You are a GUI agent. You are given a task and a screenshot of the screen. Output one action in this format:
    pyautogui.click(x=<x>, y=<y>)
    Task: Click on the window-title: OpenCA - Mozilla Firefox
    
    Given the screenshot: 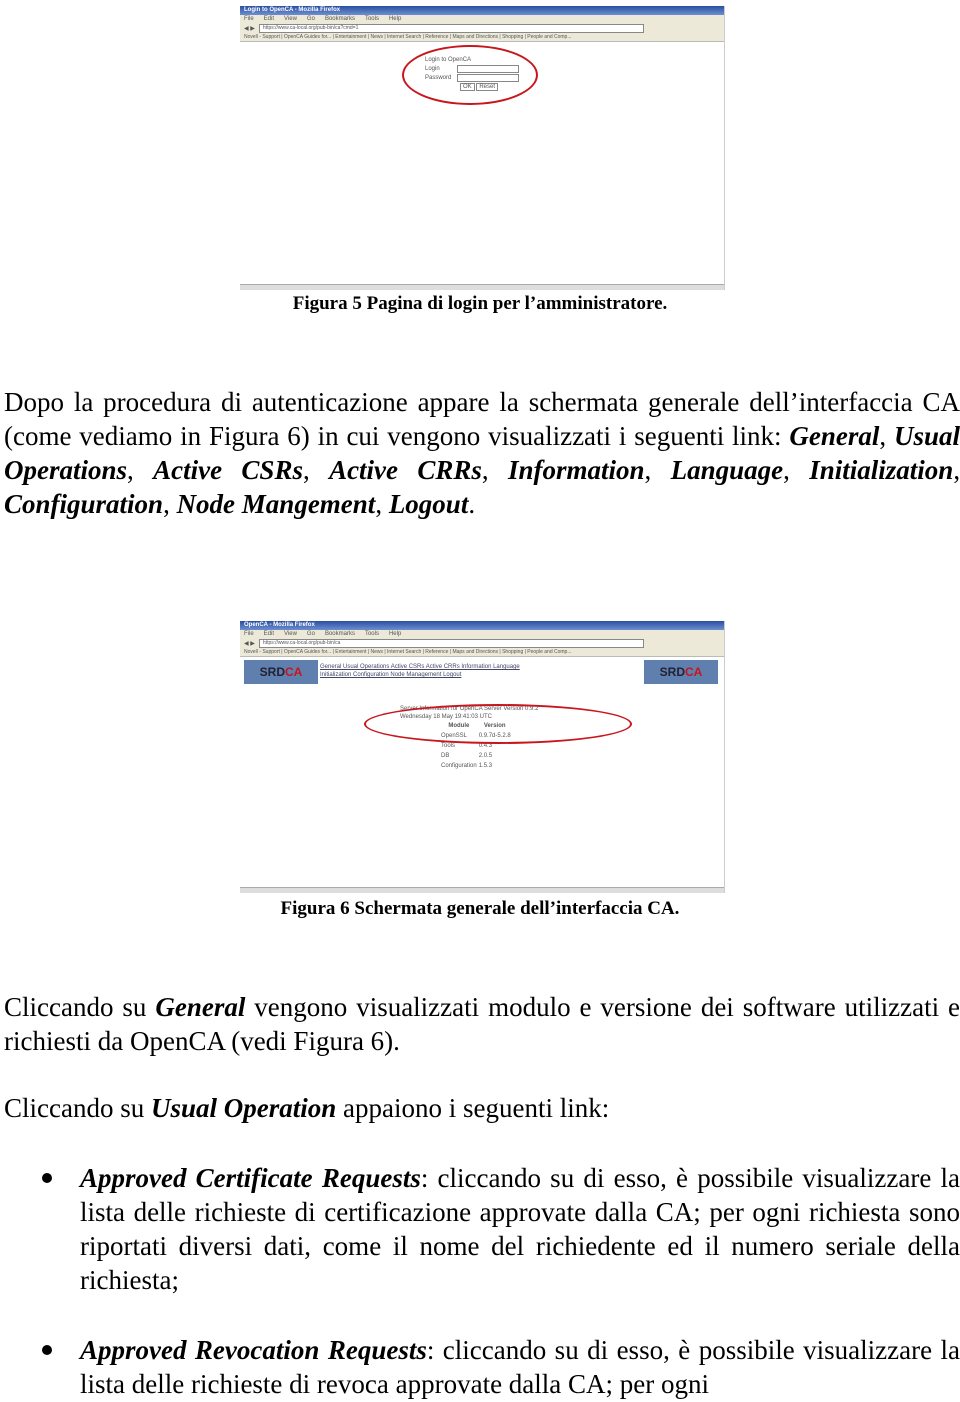 What is the action you would take?
    pyautogui.click(x=482, y=625)
    